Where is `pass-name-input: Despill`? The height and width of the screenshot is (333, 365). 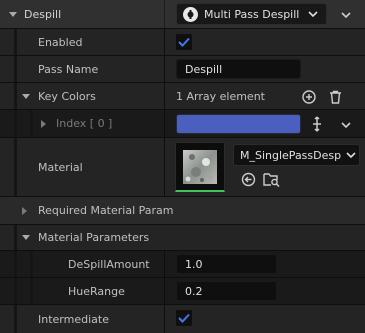 pass-name-input: Despill is located at coordinates (238, 69).